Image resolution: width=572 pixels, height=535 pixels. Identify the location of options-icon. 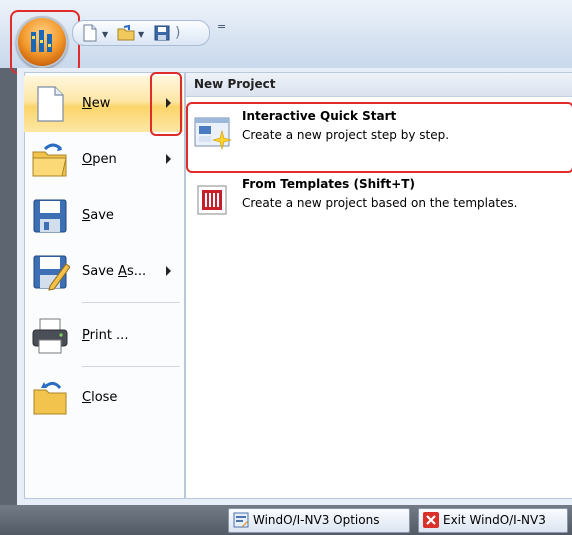
(241, 520).